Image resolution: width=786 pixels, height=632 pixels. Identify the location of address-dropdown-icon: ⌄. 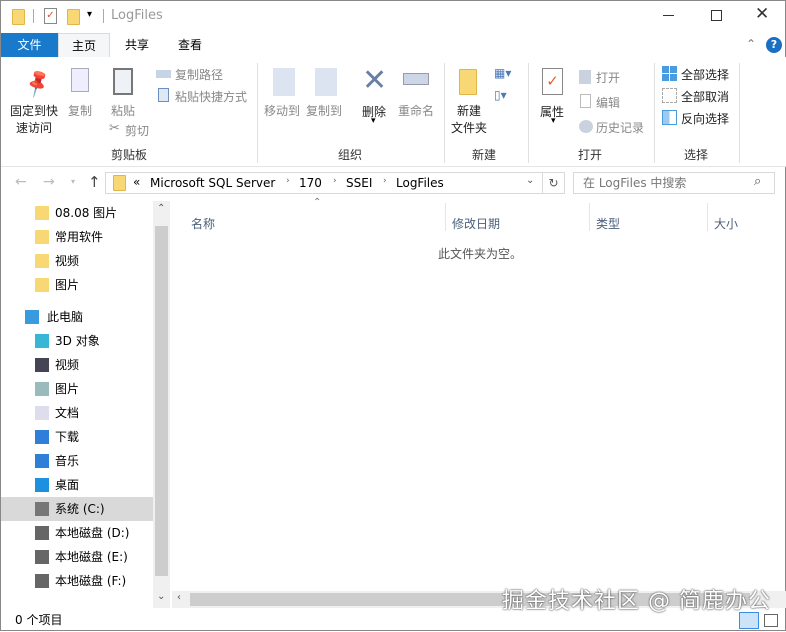
(530, 180).